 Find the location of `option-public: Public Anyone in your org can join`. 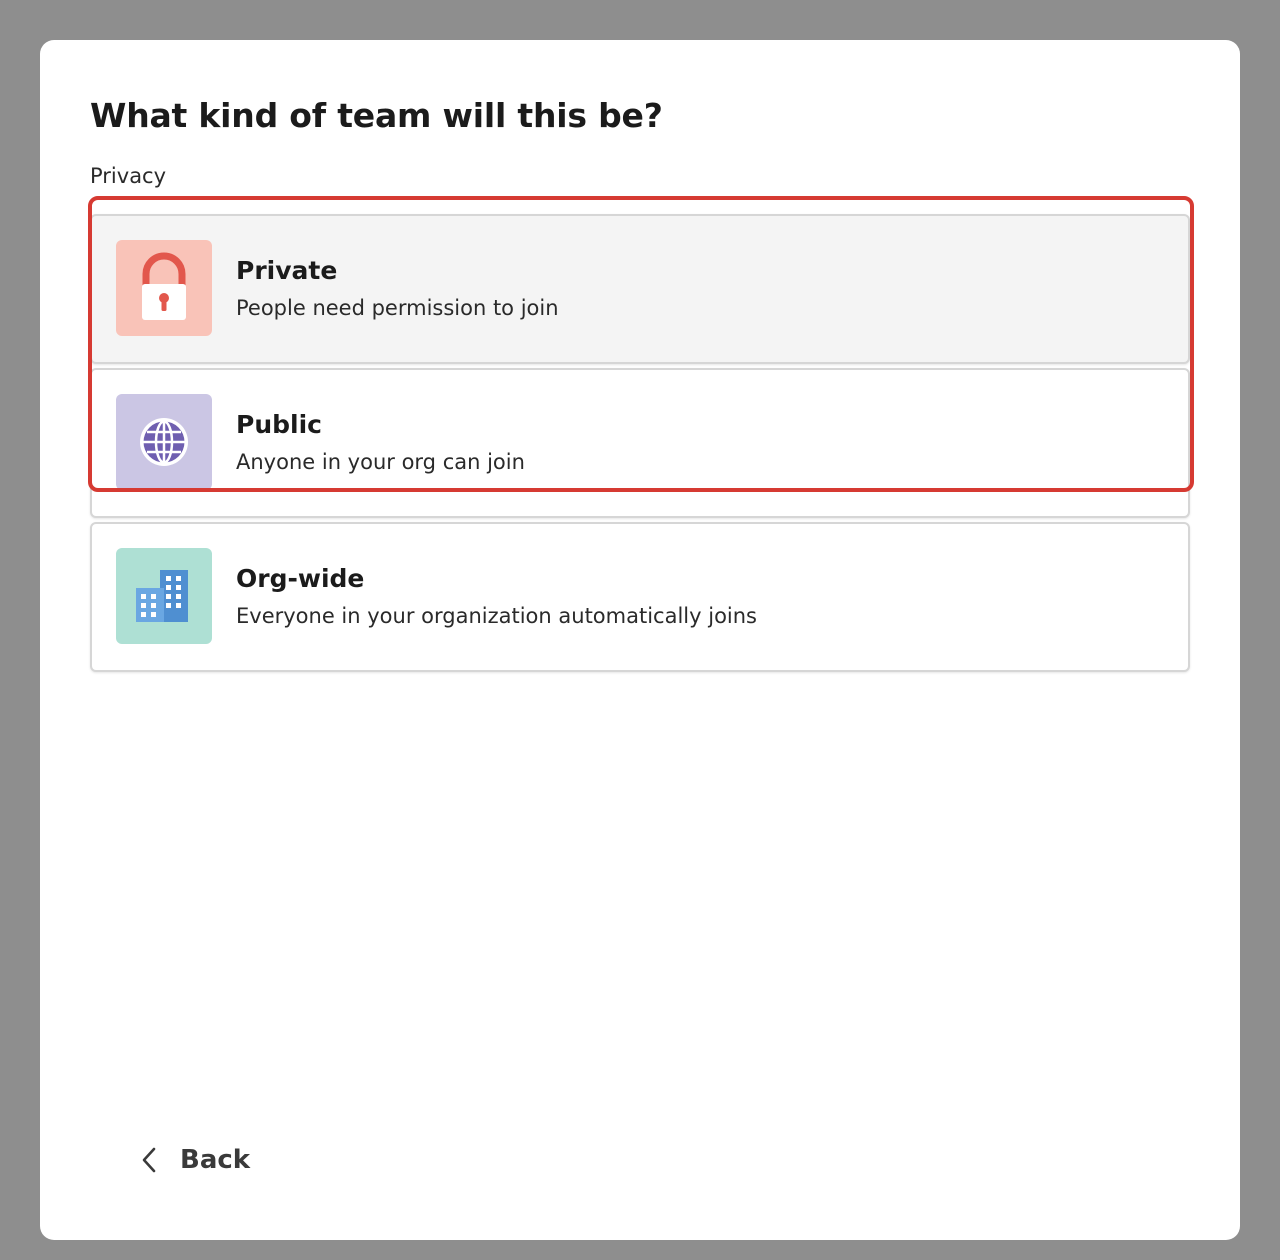

option-public: Public Anyone in your org can join is located at coordinates (640, 443).